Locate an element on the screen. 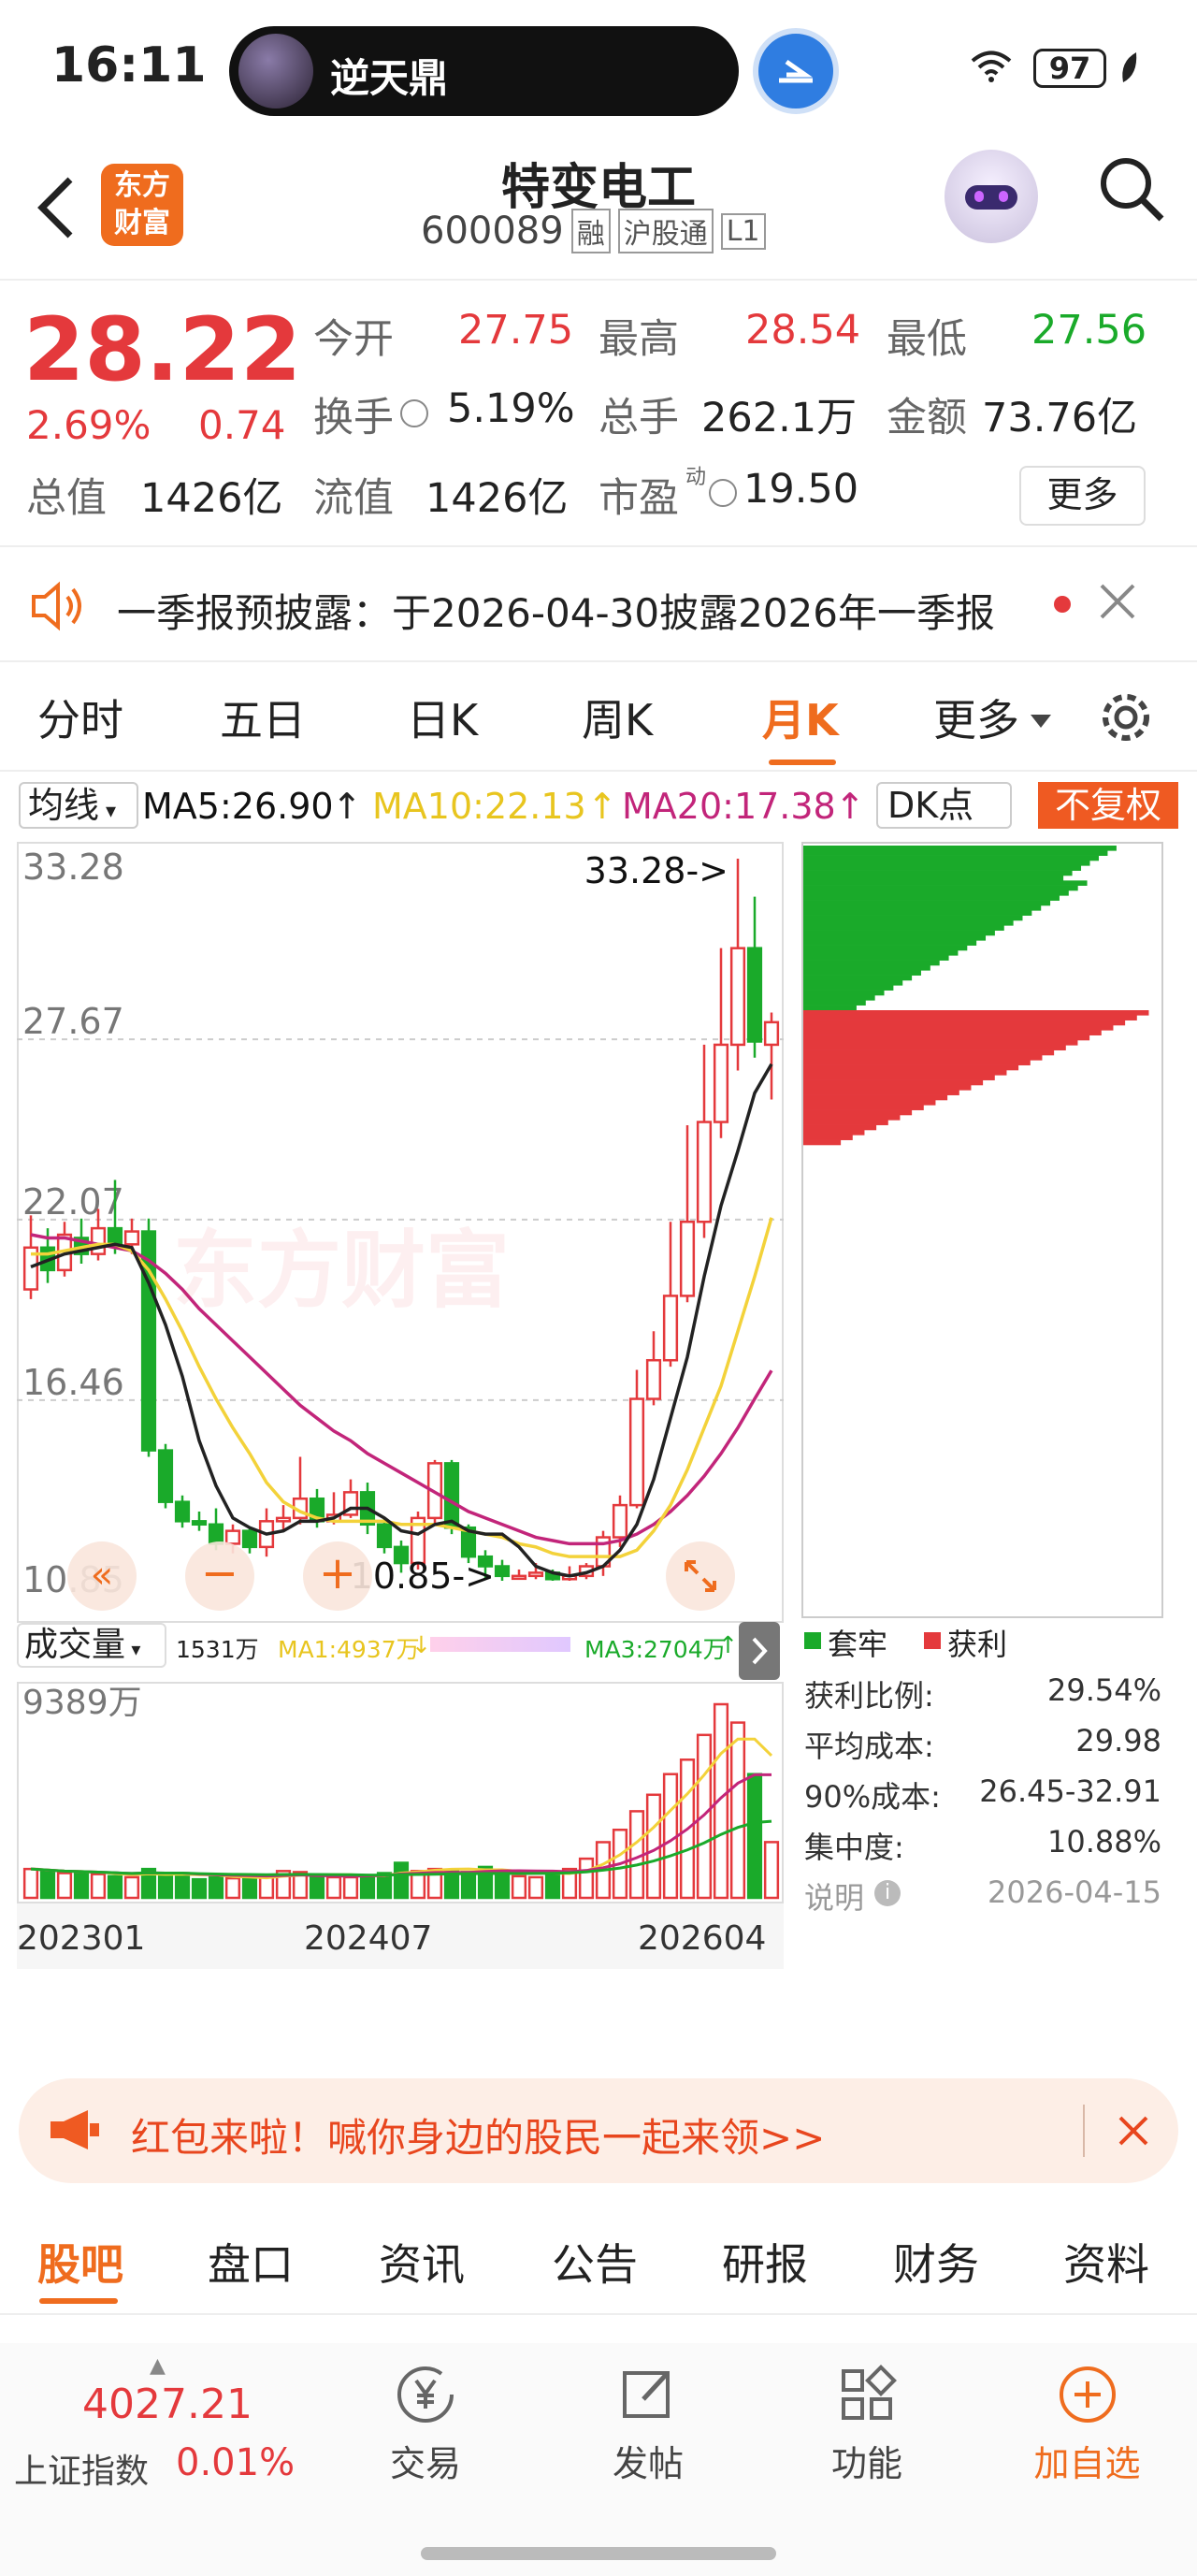 This screenshot has width=1197, height=2576. caret-up-icon: ▲ is located at coordinates (158, 2366).